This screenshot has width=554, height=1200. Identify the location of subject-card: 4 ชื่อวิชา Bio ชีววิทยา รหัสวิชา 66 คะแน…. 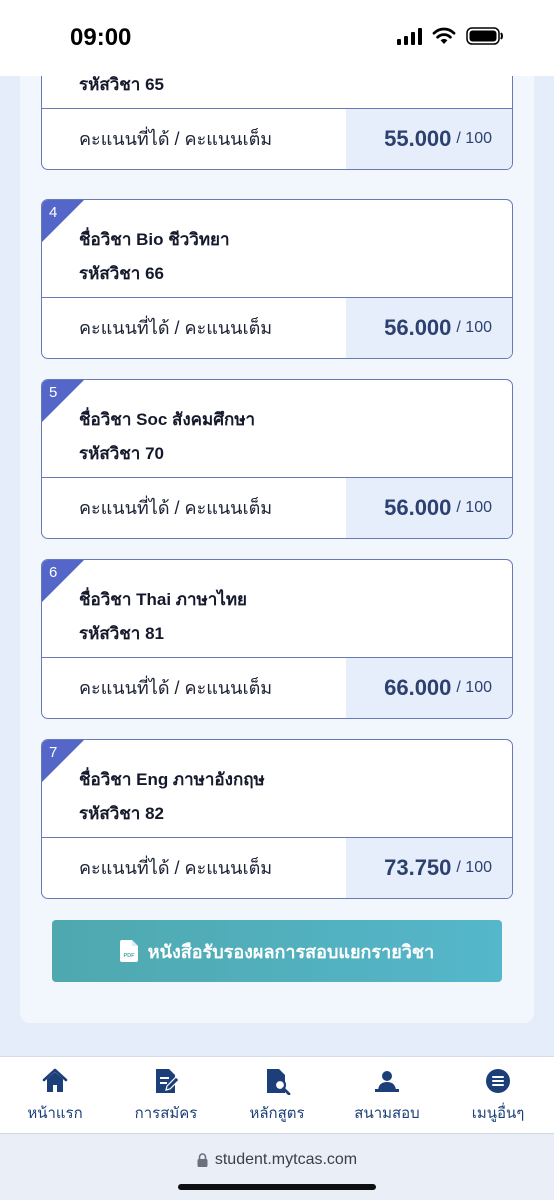
(277, 279).